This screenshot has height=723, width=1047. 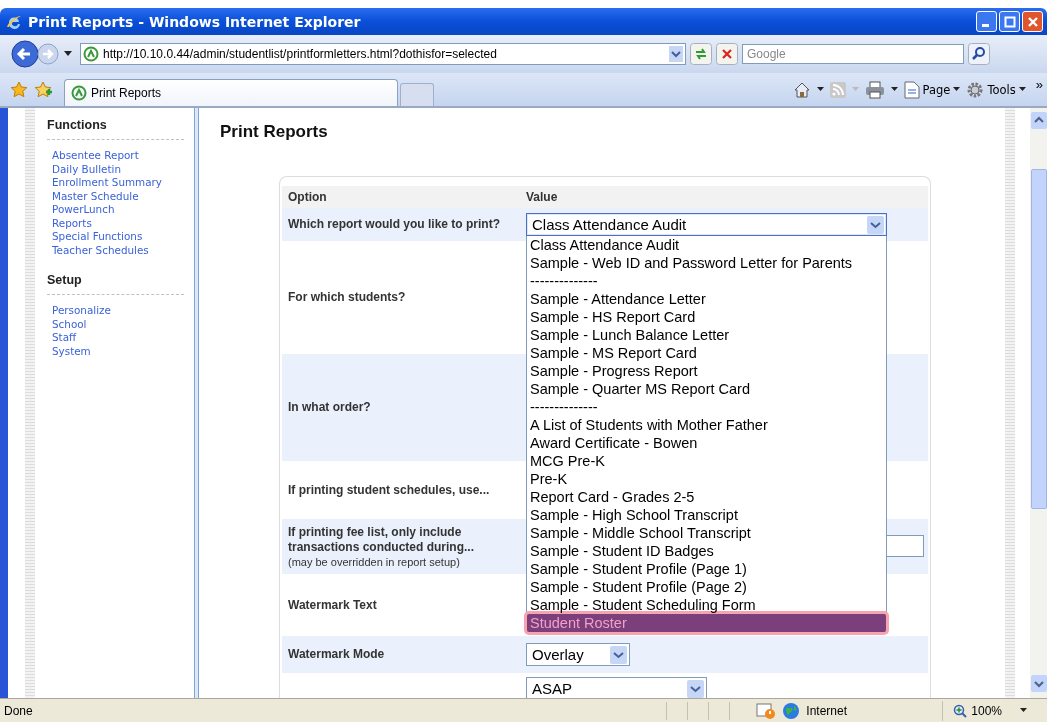 I want to click on window-title: Print Reports - Windows Internet Explorer, so click(x=195, y=21).